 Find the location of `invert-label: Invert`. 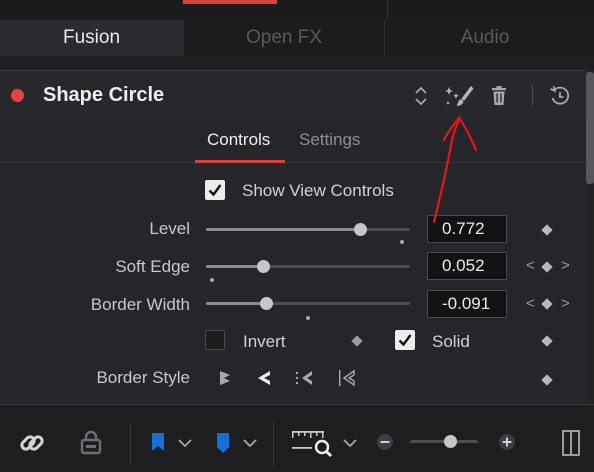

invert-label: Invert is located at coordinates (264, 341).